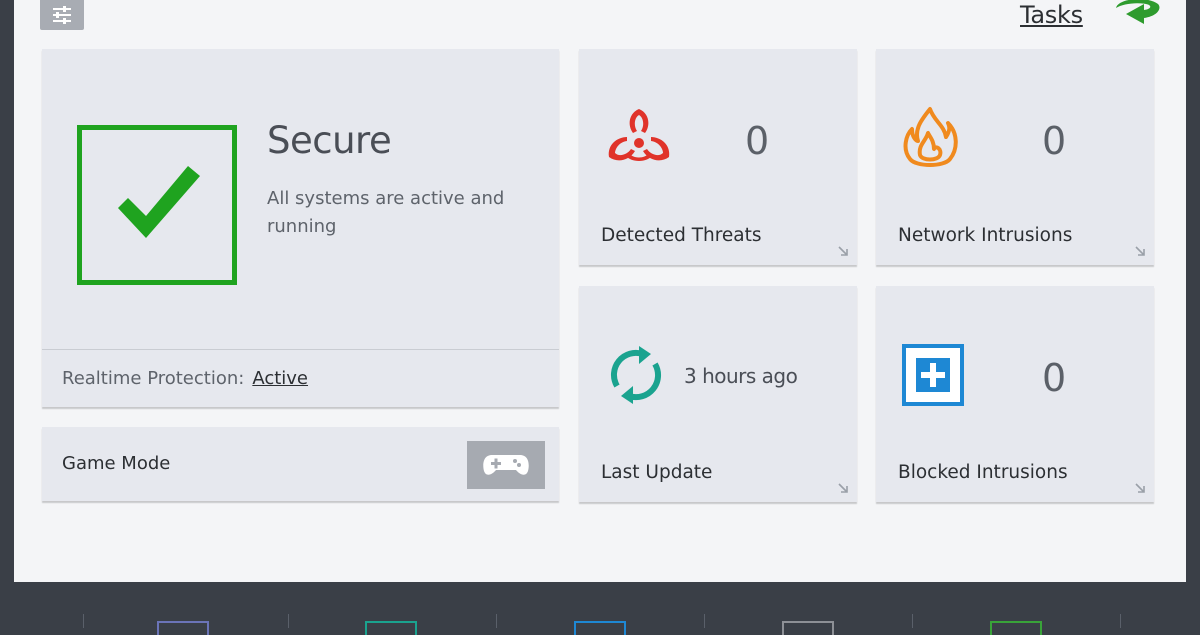 The width and height of the screenshot is (1200, 635). I want to click on nav-item-3-icon, so click(600, 628).